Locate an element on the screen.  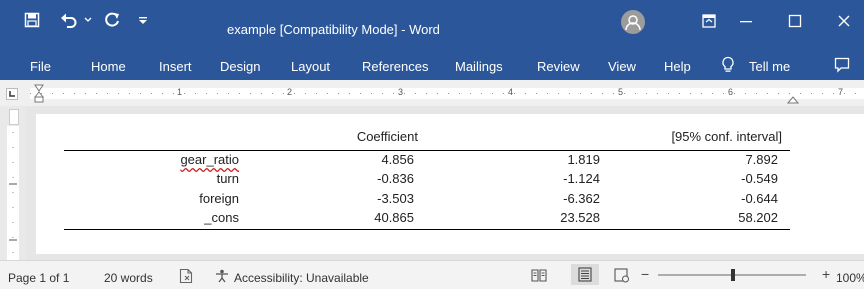
vertical-ruler-top-margin is located at coordinates (14, 117).